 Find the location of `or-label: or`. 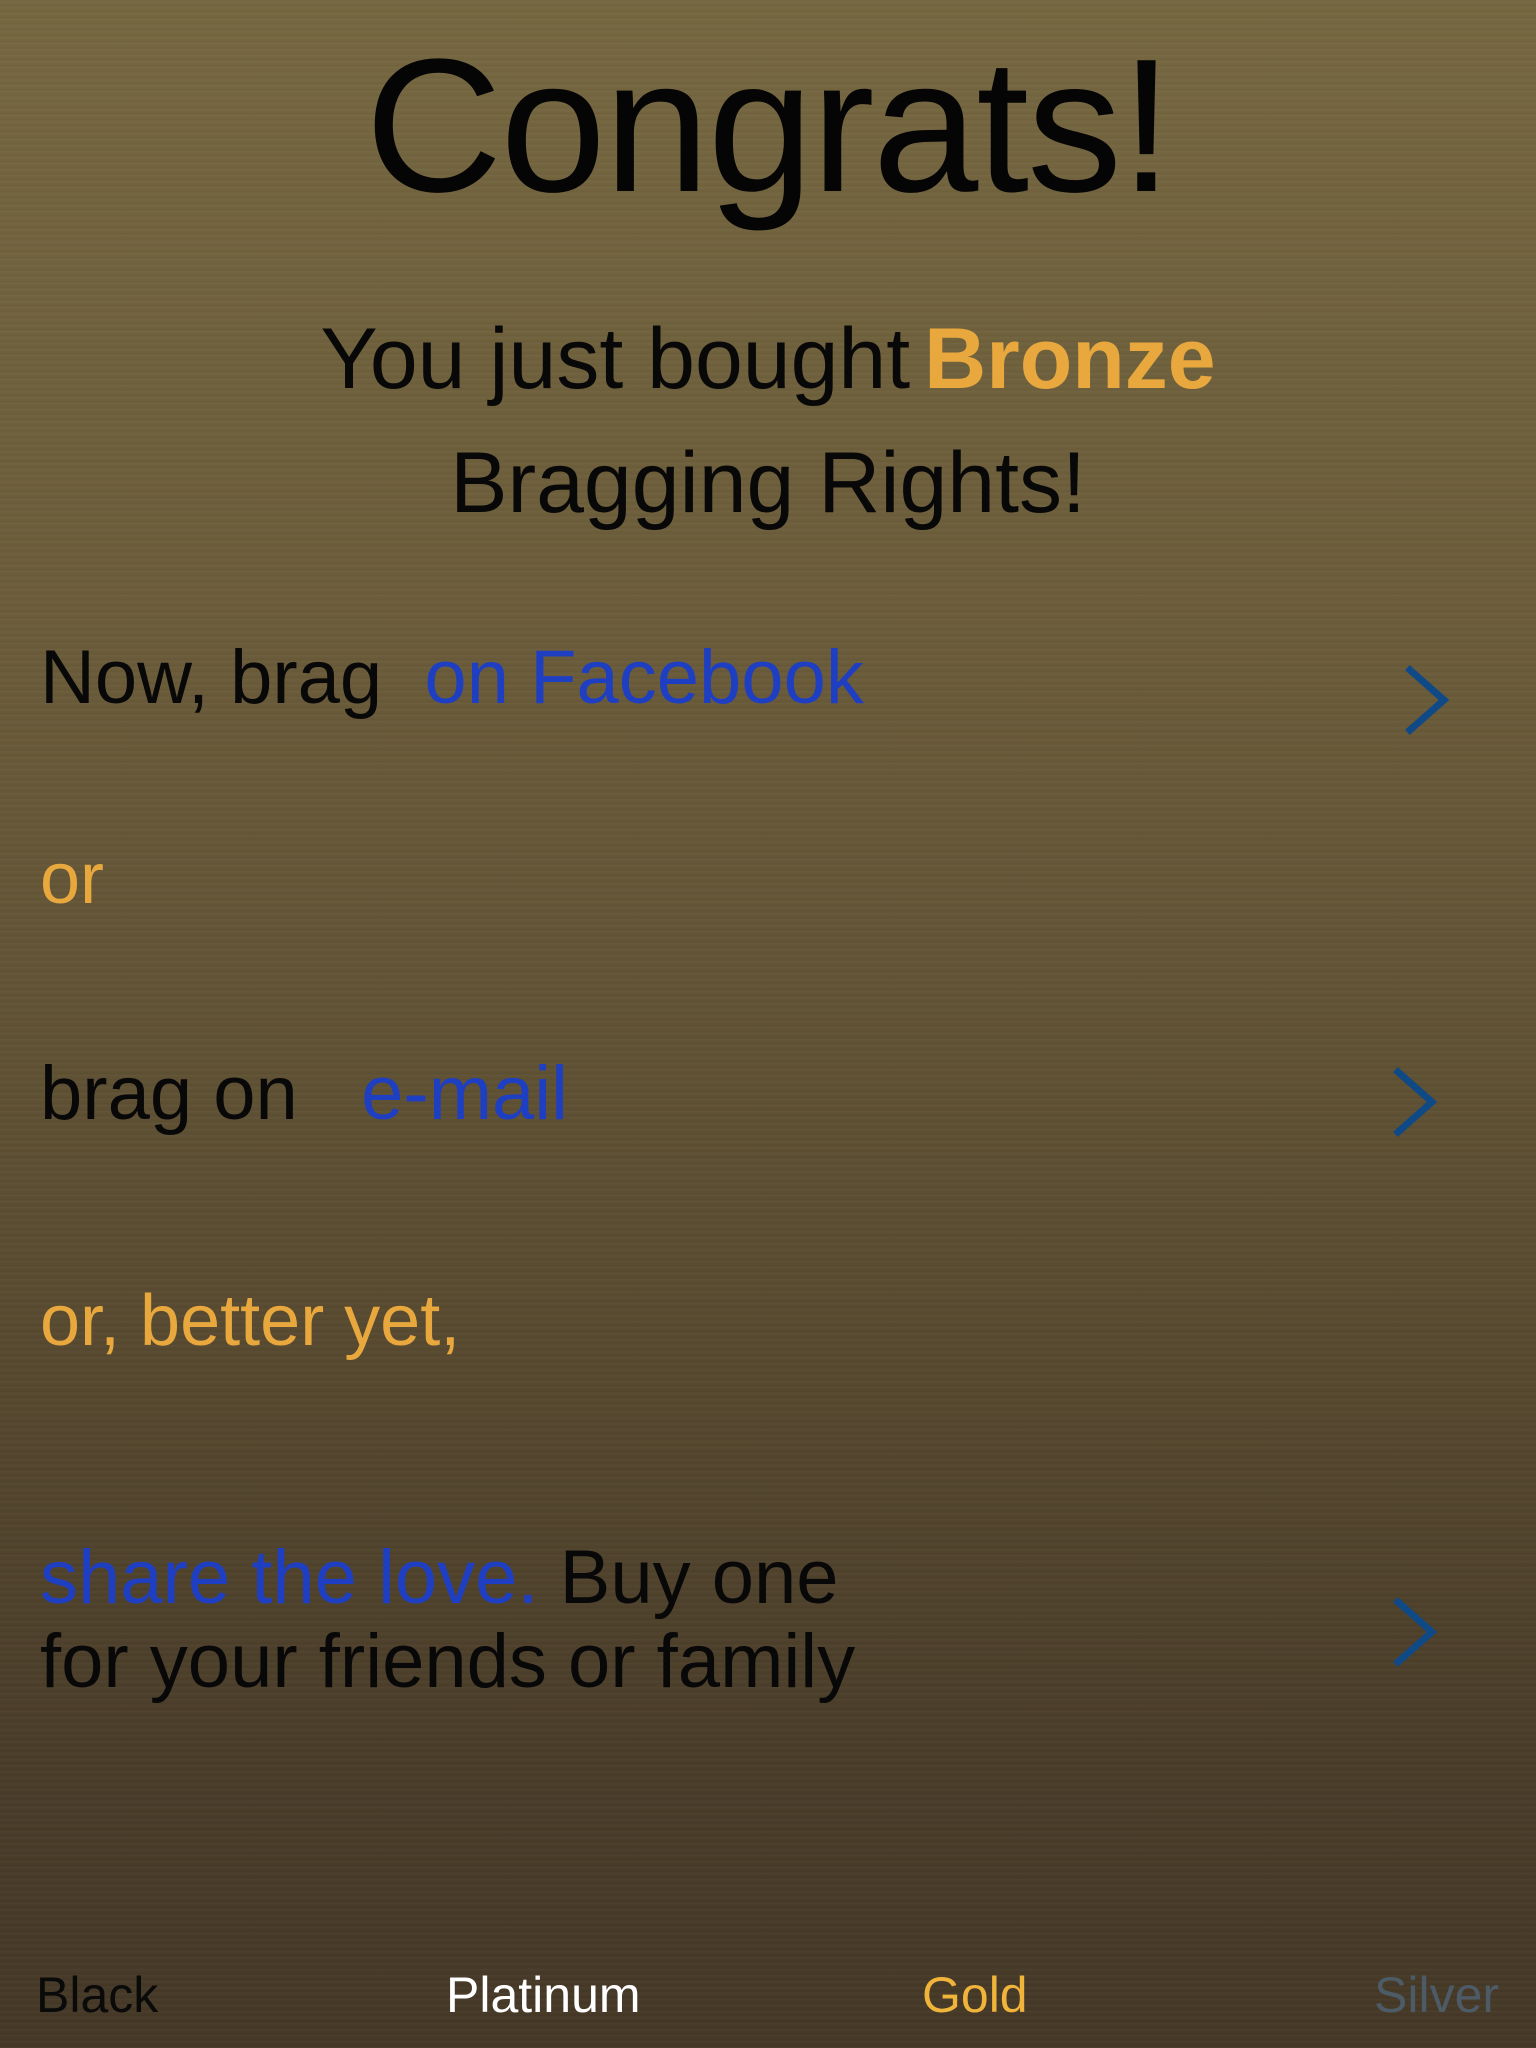

or-label: or is located at coordinates (72, 879).